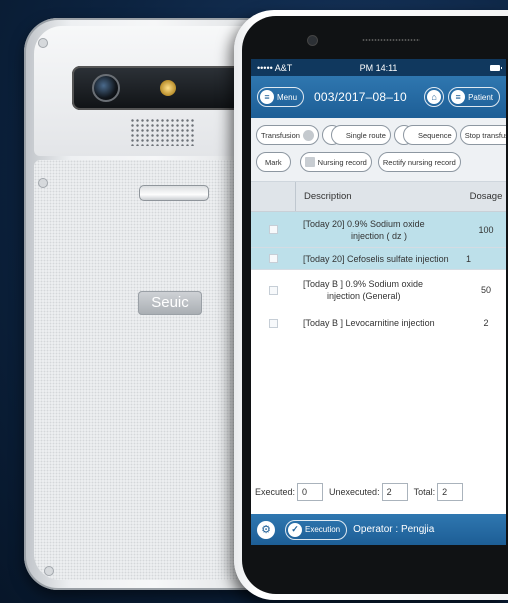  What do you see at coordinates (266, 529) in the screenshot?
I see `settings-gear-icon: ⚙` at bounding box center [266, 529].